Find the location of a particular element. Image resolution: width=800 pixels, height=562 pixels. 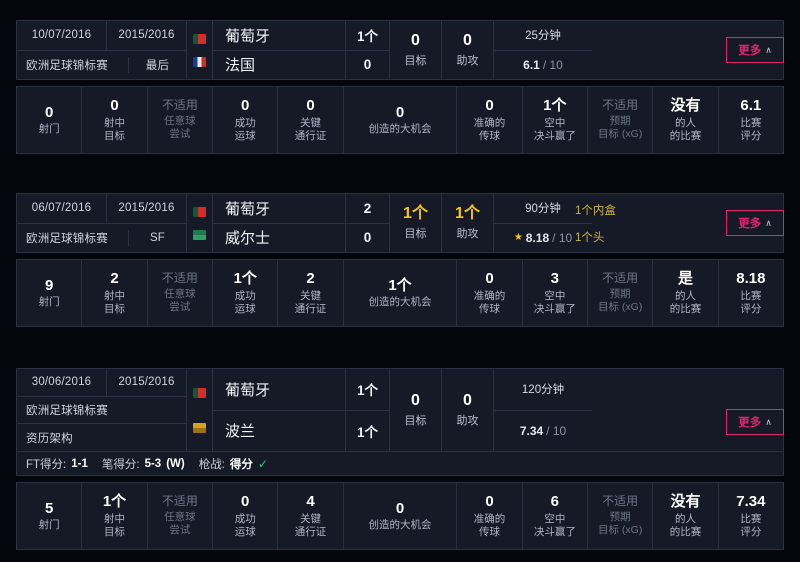

stat-cell-key-passes: 4 关键 通行证 is located at coordinates (311, 516).